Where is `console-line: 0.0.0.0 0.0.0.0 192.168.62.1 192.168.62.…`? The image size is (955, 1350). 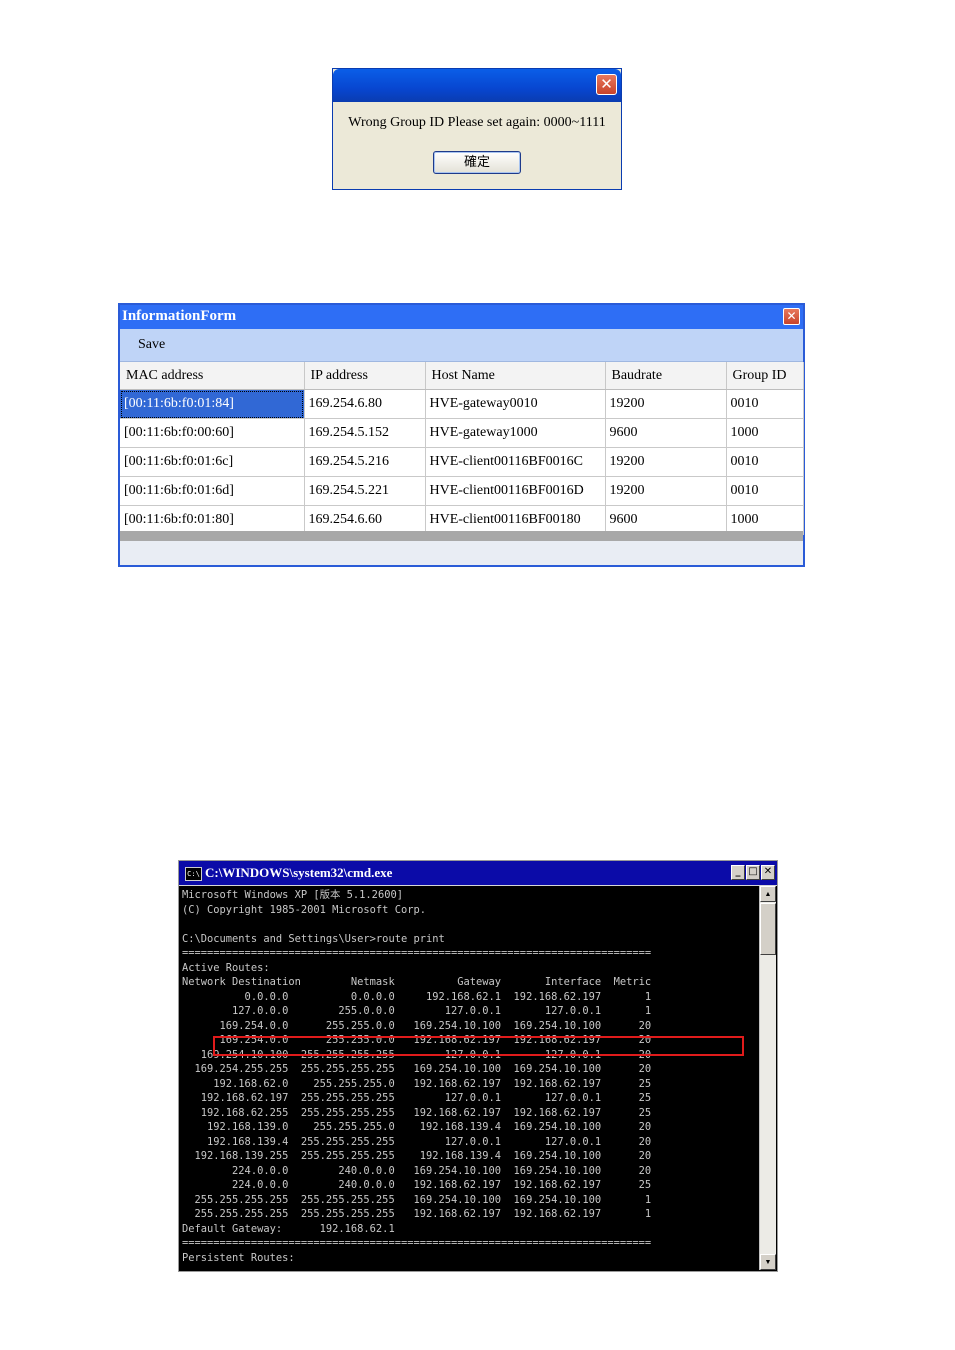
console-line: 0.0.0.0 0.0.0.0 192.168.62.1 192.168.62.… is located at coordinates (417, 996).